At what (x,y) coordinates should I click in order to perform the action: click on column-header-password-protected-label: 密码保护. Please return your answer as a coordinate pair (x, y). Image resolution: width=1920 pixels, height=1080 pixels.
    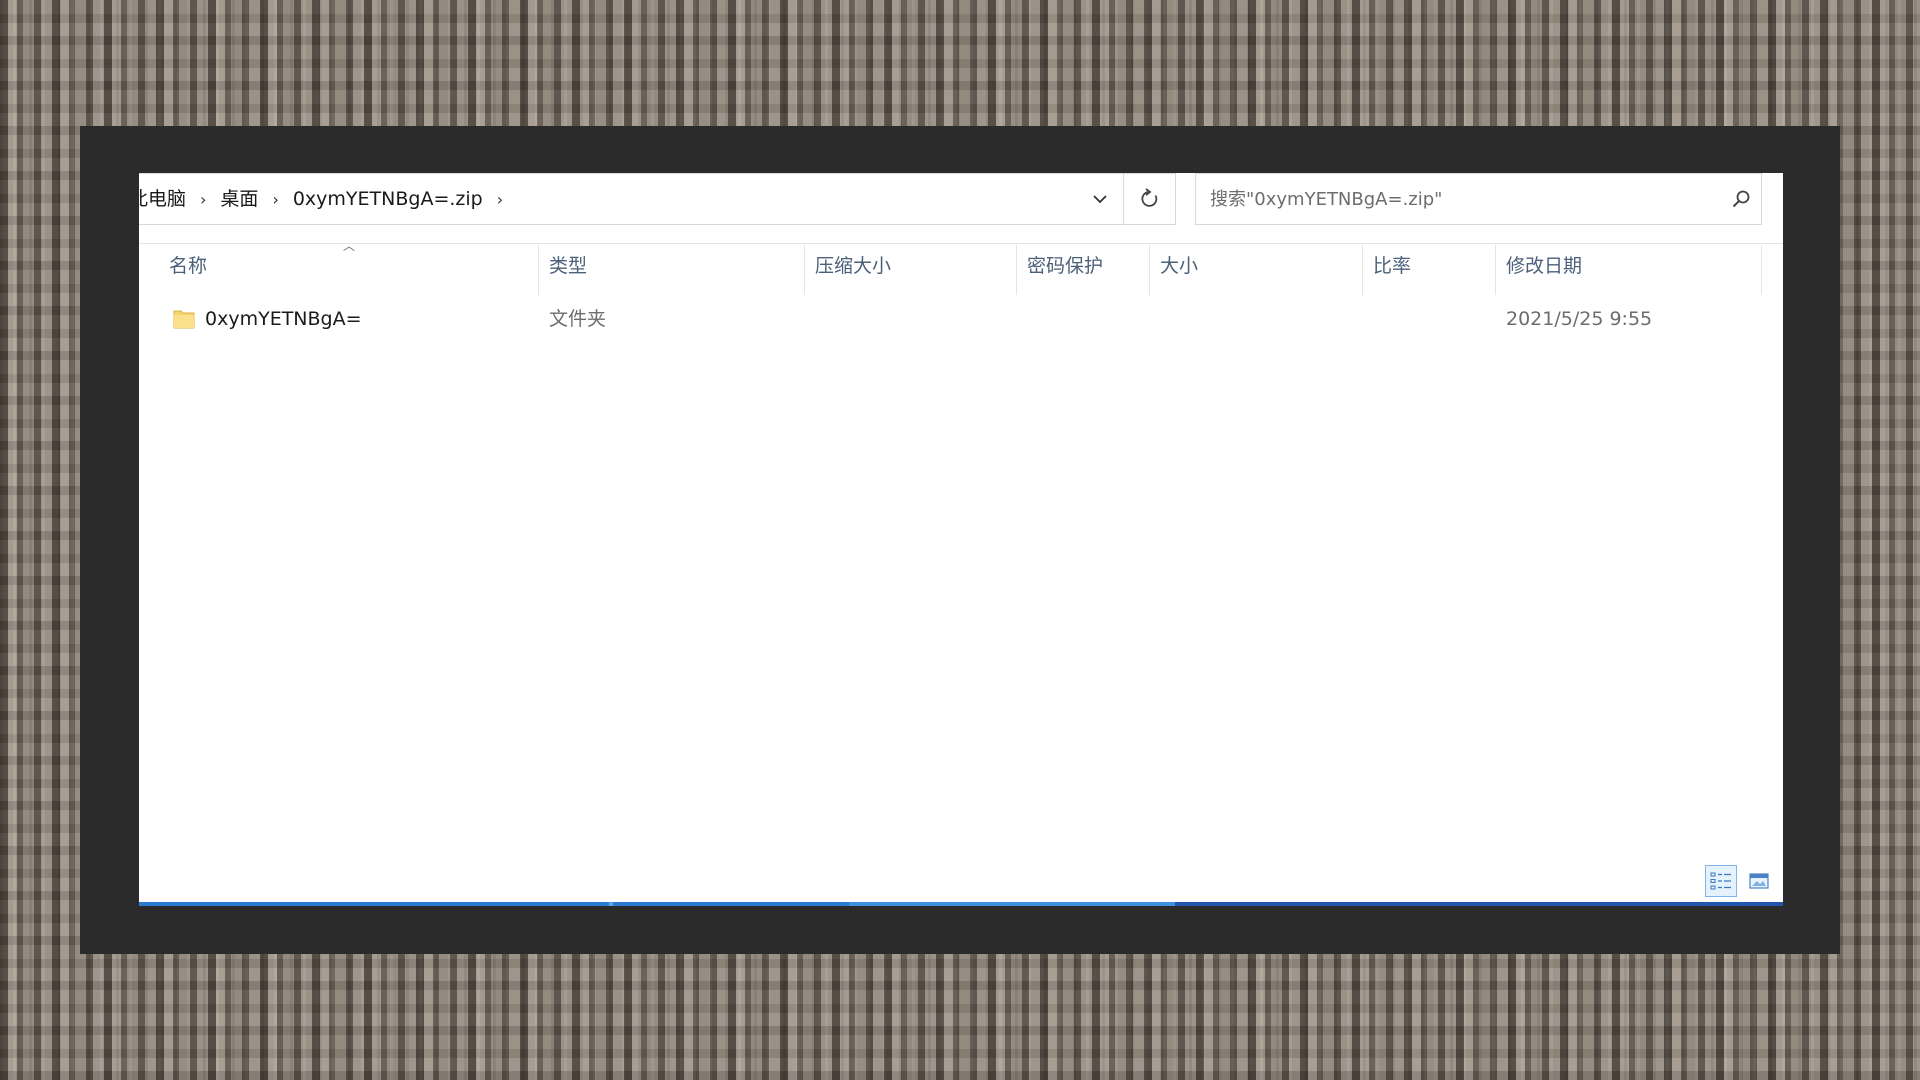
    Looking at the image, I should click on (1065, 266).